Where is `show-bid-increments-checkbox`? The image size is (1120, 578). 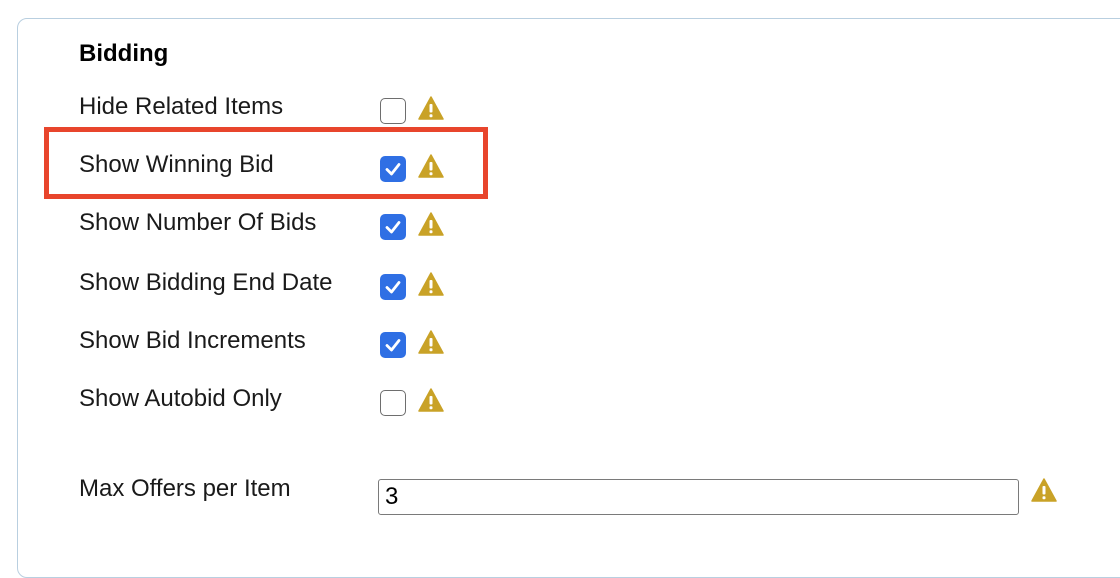 show-bid-increments-checkbox is located at coordinates (393, 345).